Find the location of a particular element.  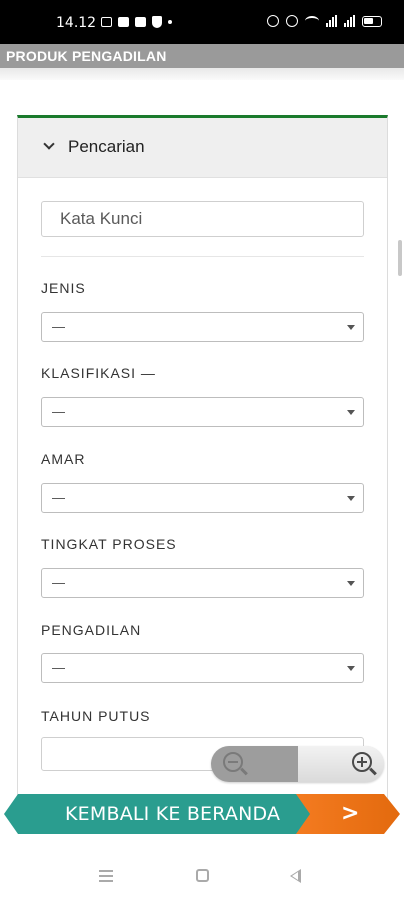

battery-icon is located at coordinates (372, 21).